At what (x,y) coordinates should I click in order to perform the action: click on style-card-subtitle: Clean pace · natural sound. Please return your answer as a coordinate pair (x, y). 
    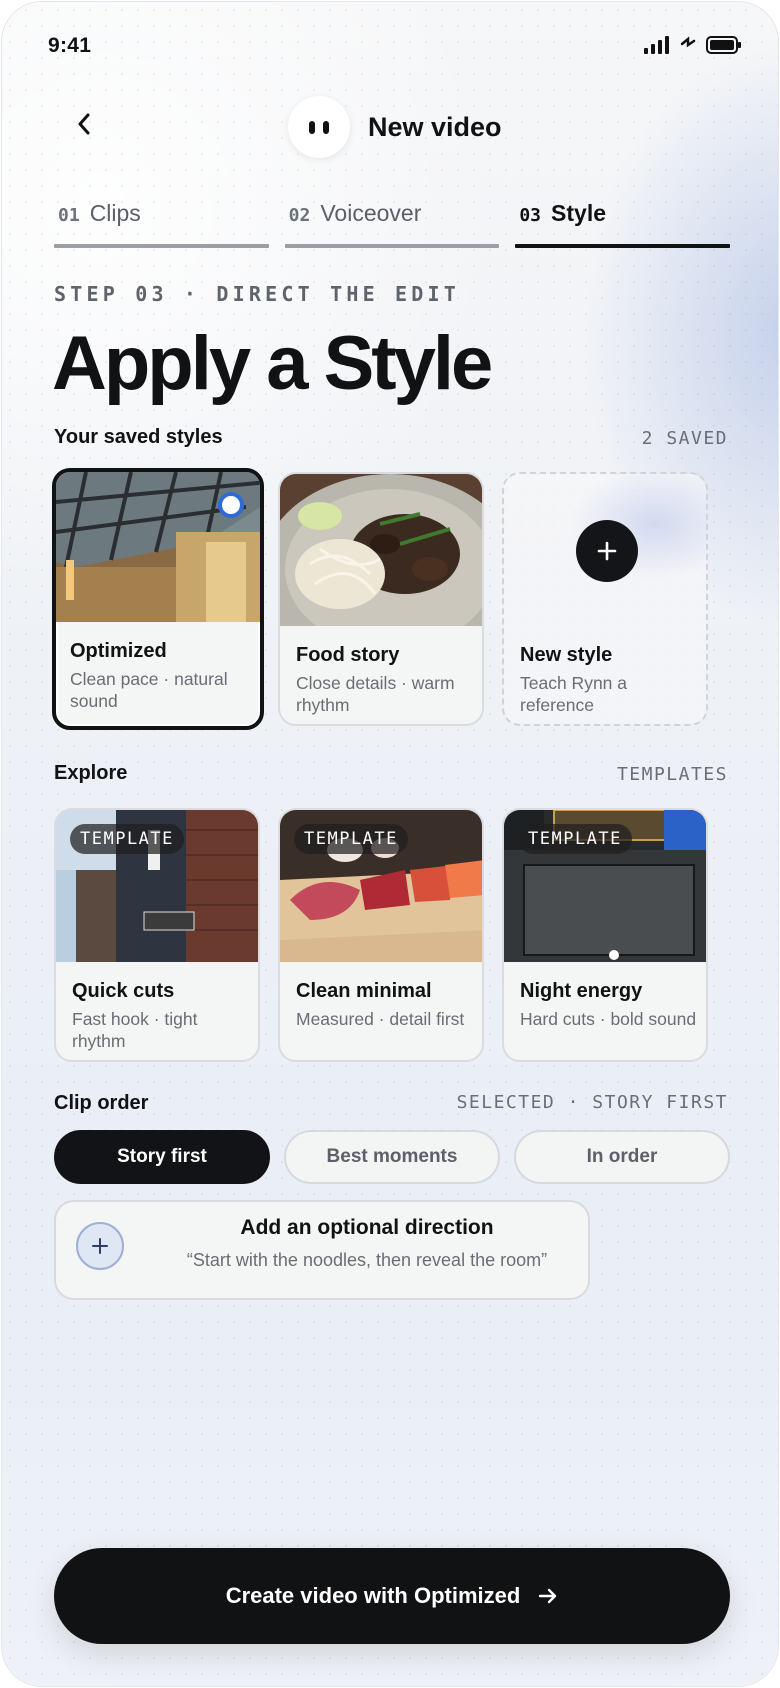
    Looking at the image, I should click on (149, 690).